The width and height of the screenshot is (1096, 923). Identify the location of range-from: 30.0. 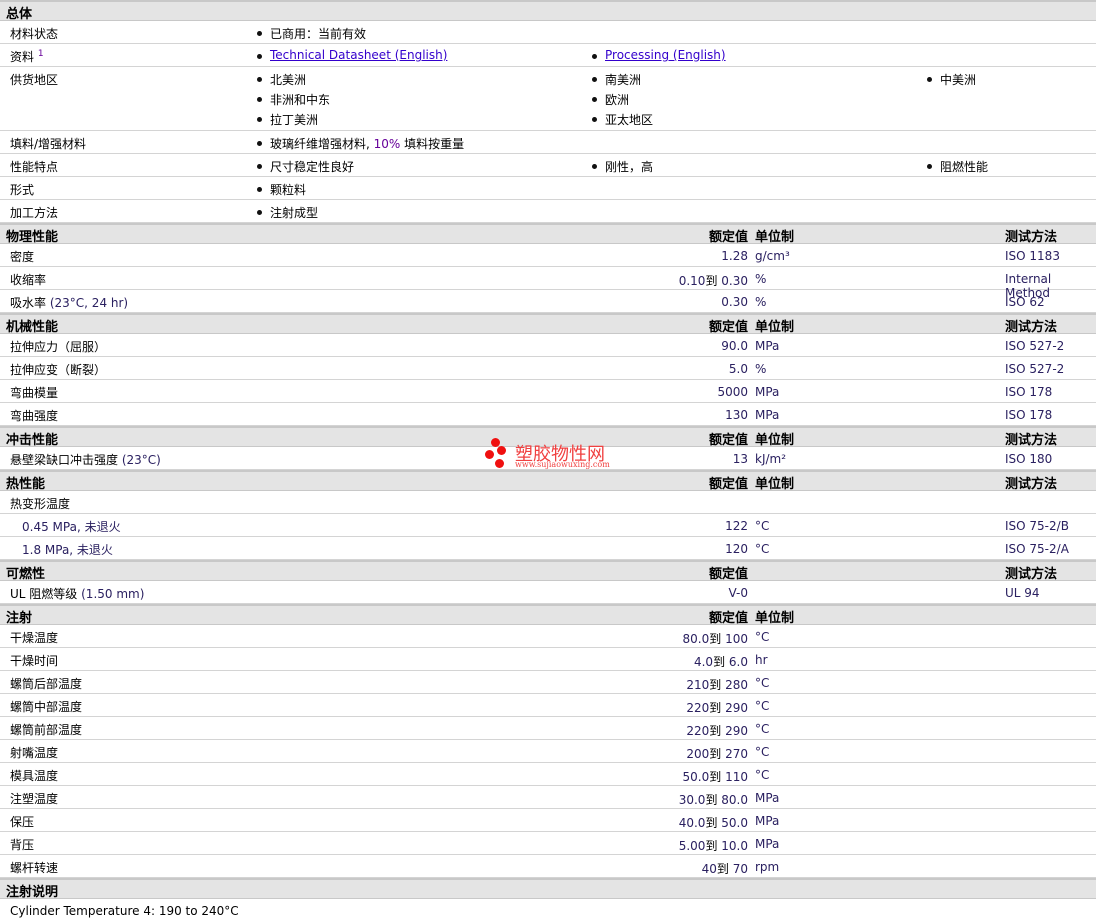
(692, 800).